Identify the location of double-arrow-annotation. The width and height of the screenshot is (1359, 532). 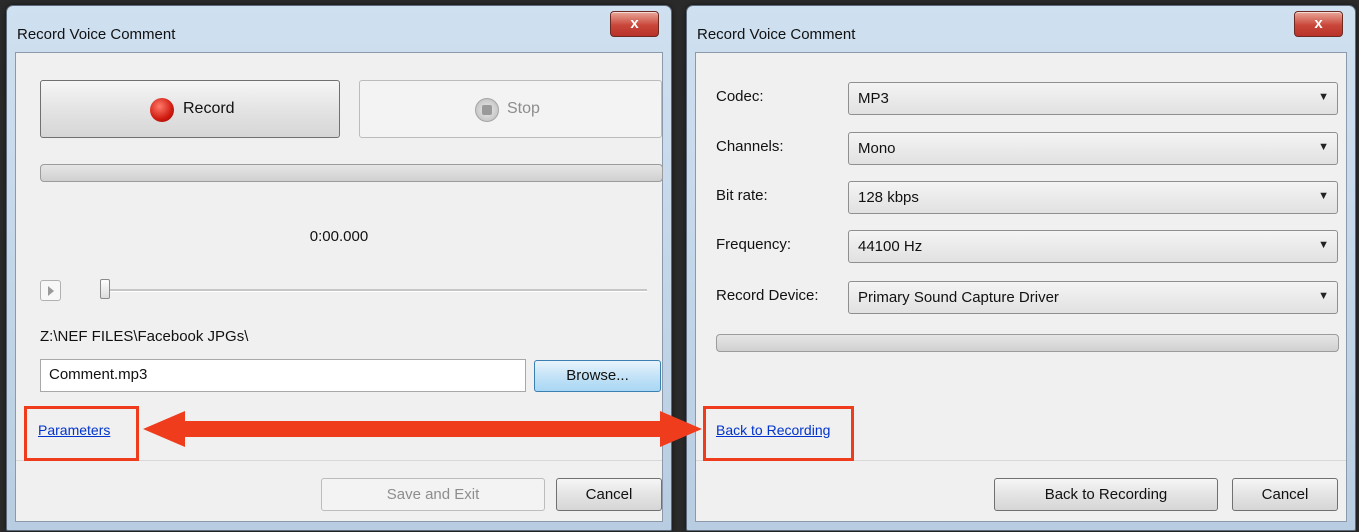
(422, 429).